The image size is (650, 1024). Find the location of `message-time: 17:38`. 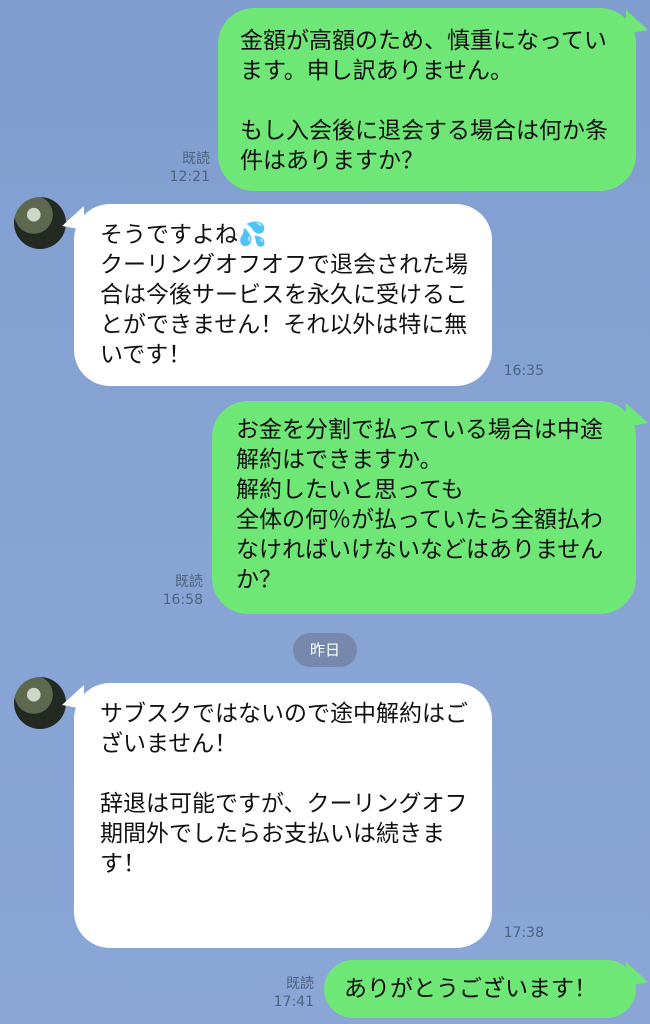

message-time: 17:38 is located at coordinates (523, 933).